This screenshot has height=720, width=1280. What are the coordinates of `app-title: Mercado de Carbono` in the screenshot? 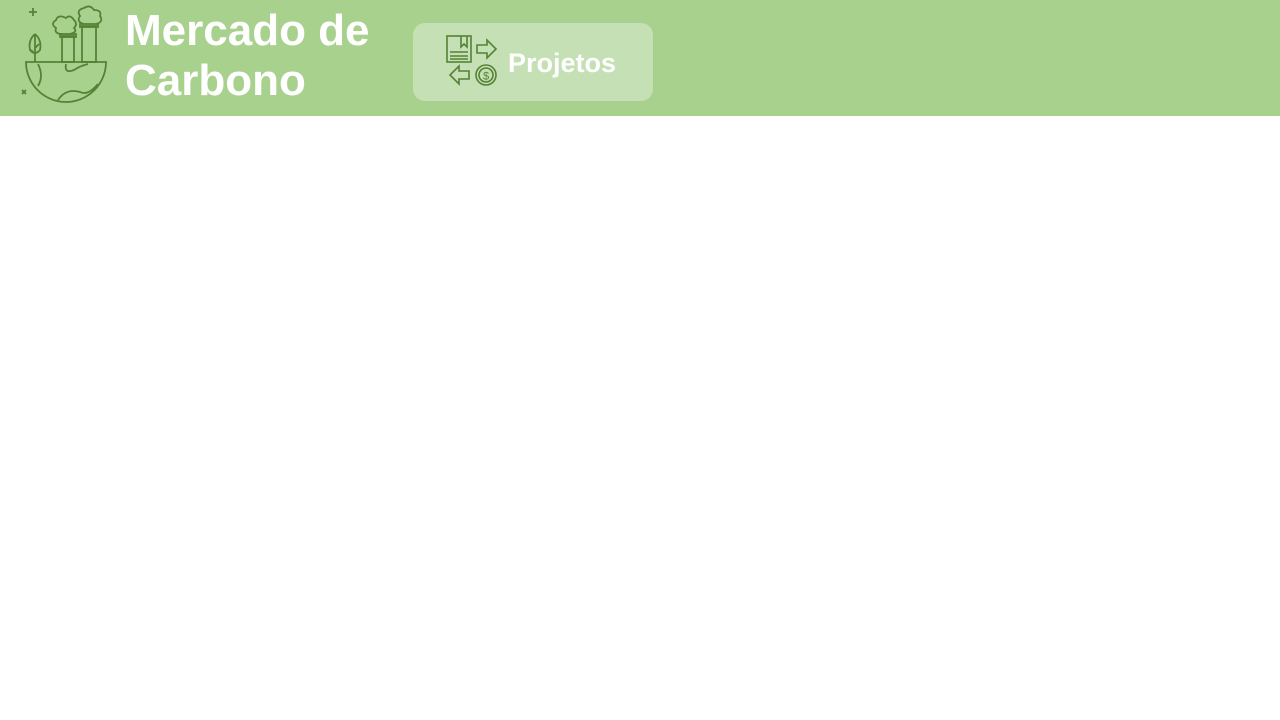 It's located at (247, 56).